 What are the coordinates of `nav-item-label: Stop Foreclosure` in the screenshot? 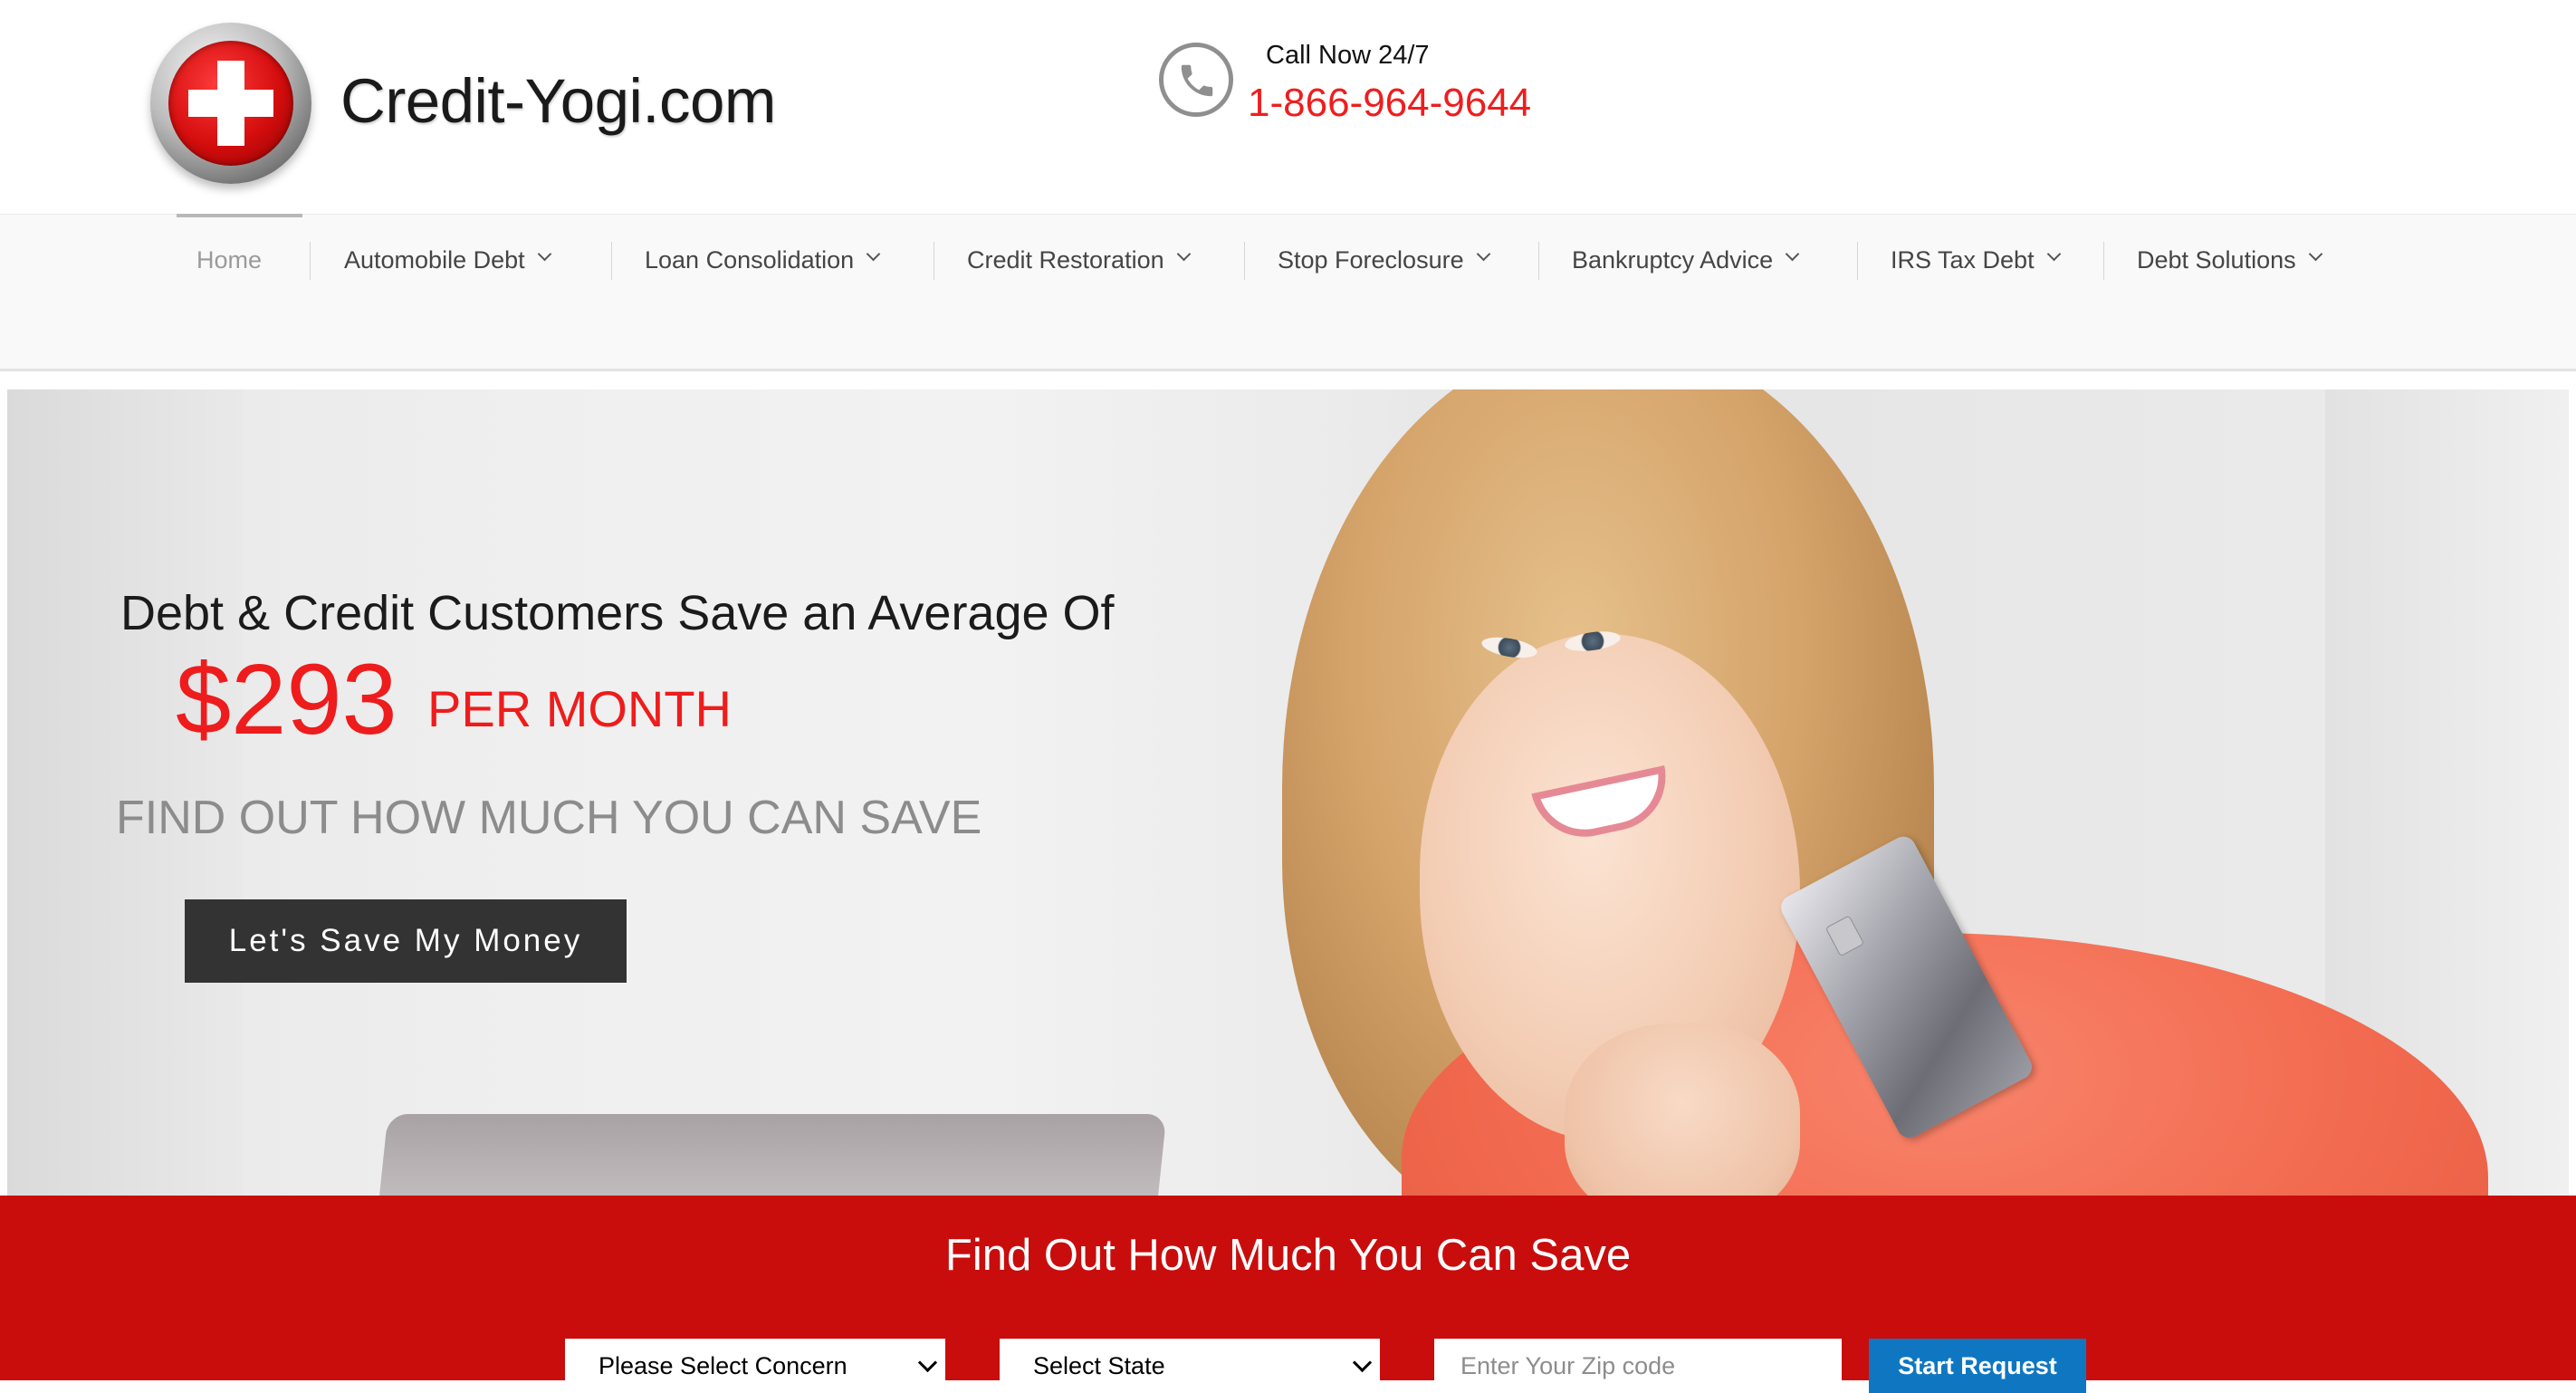 It's located at (1371, 259).